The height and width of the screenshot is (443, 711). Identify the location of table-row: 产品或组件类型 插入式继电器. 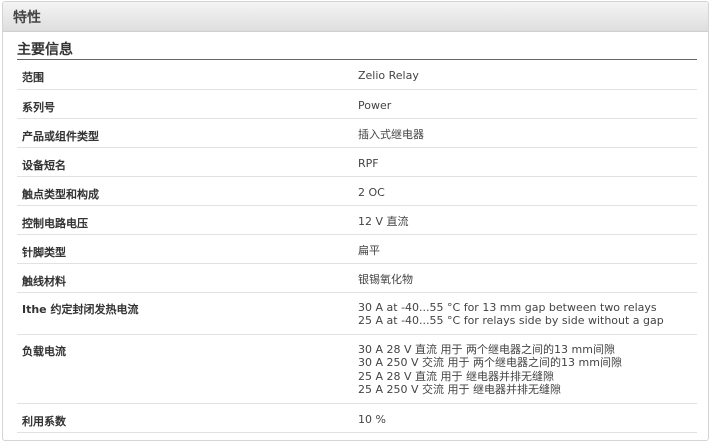
(357, 133).